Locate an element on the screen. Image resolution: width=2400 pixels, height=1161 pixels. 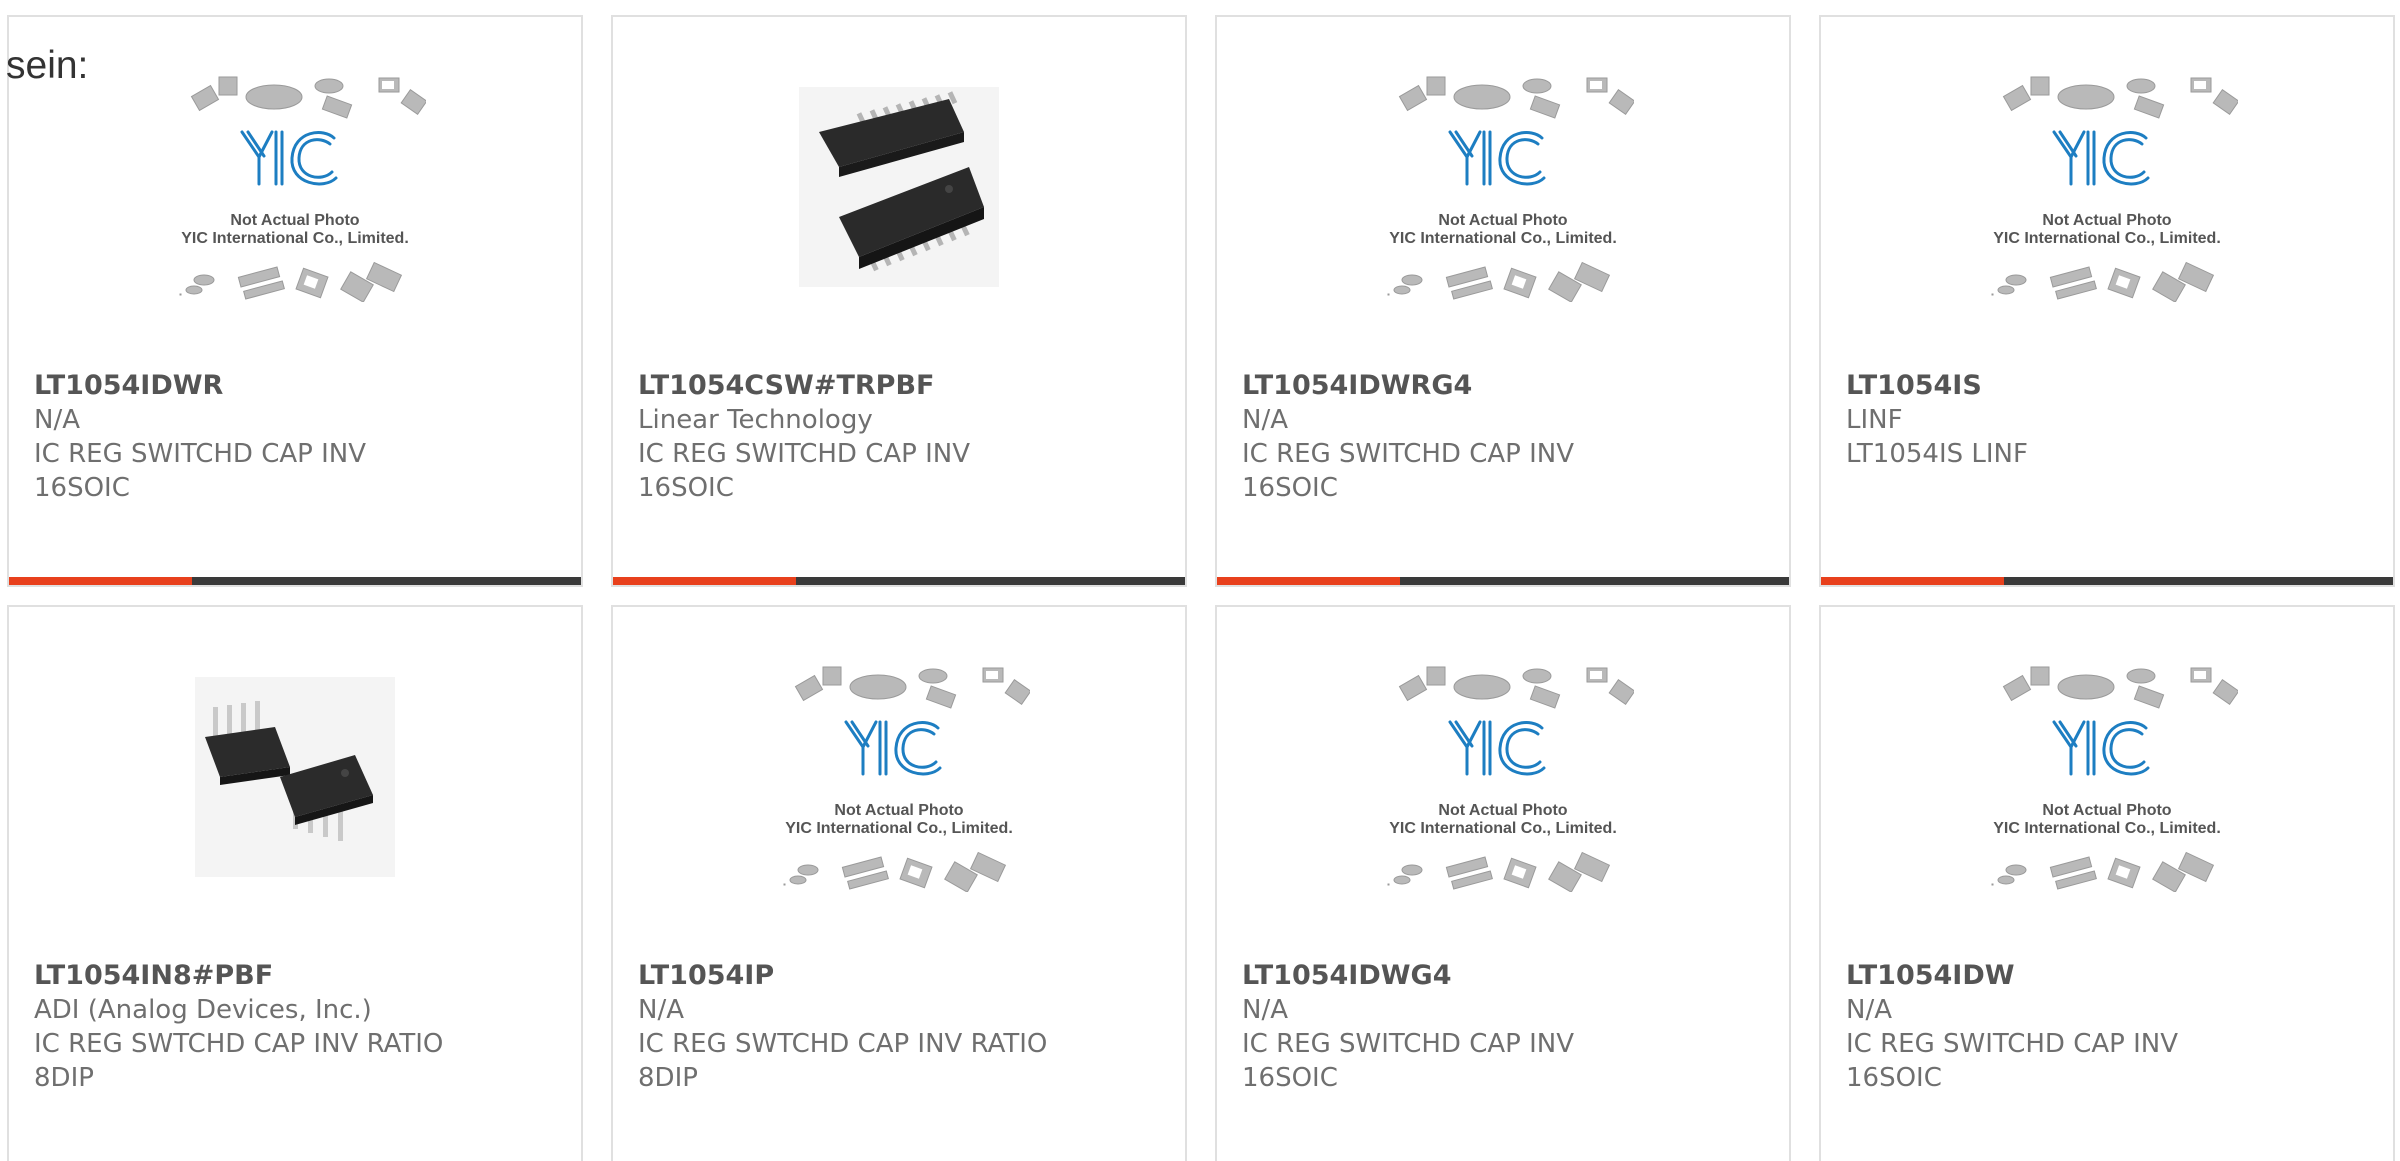
intro-text: sein: is located at coordinates (47, 65).